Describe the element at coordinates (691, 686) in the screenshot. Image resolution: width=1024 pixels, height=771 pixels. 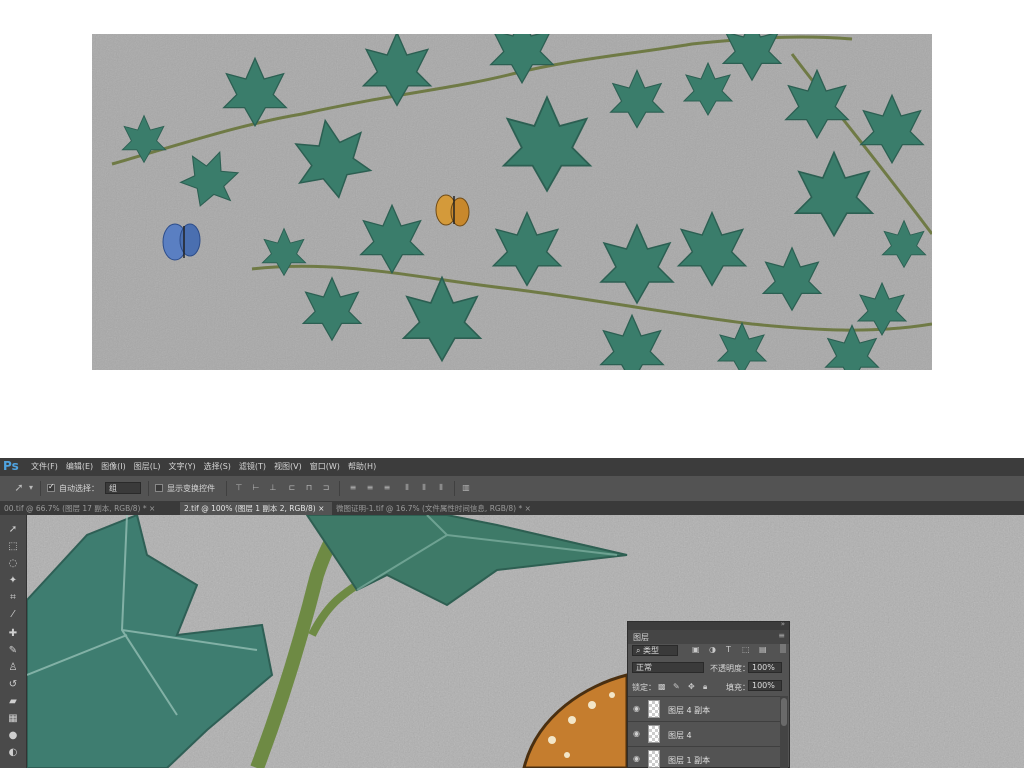
I see `lock-position-icon: ✥` at that location.